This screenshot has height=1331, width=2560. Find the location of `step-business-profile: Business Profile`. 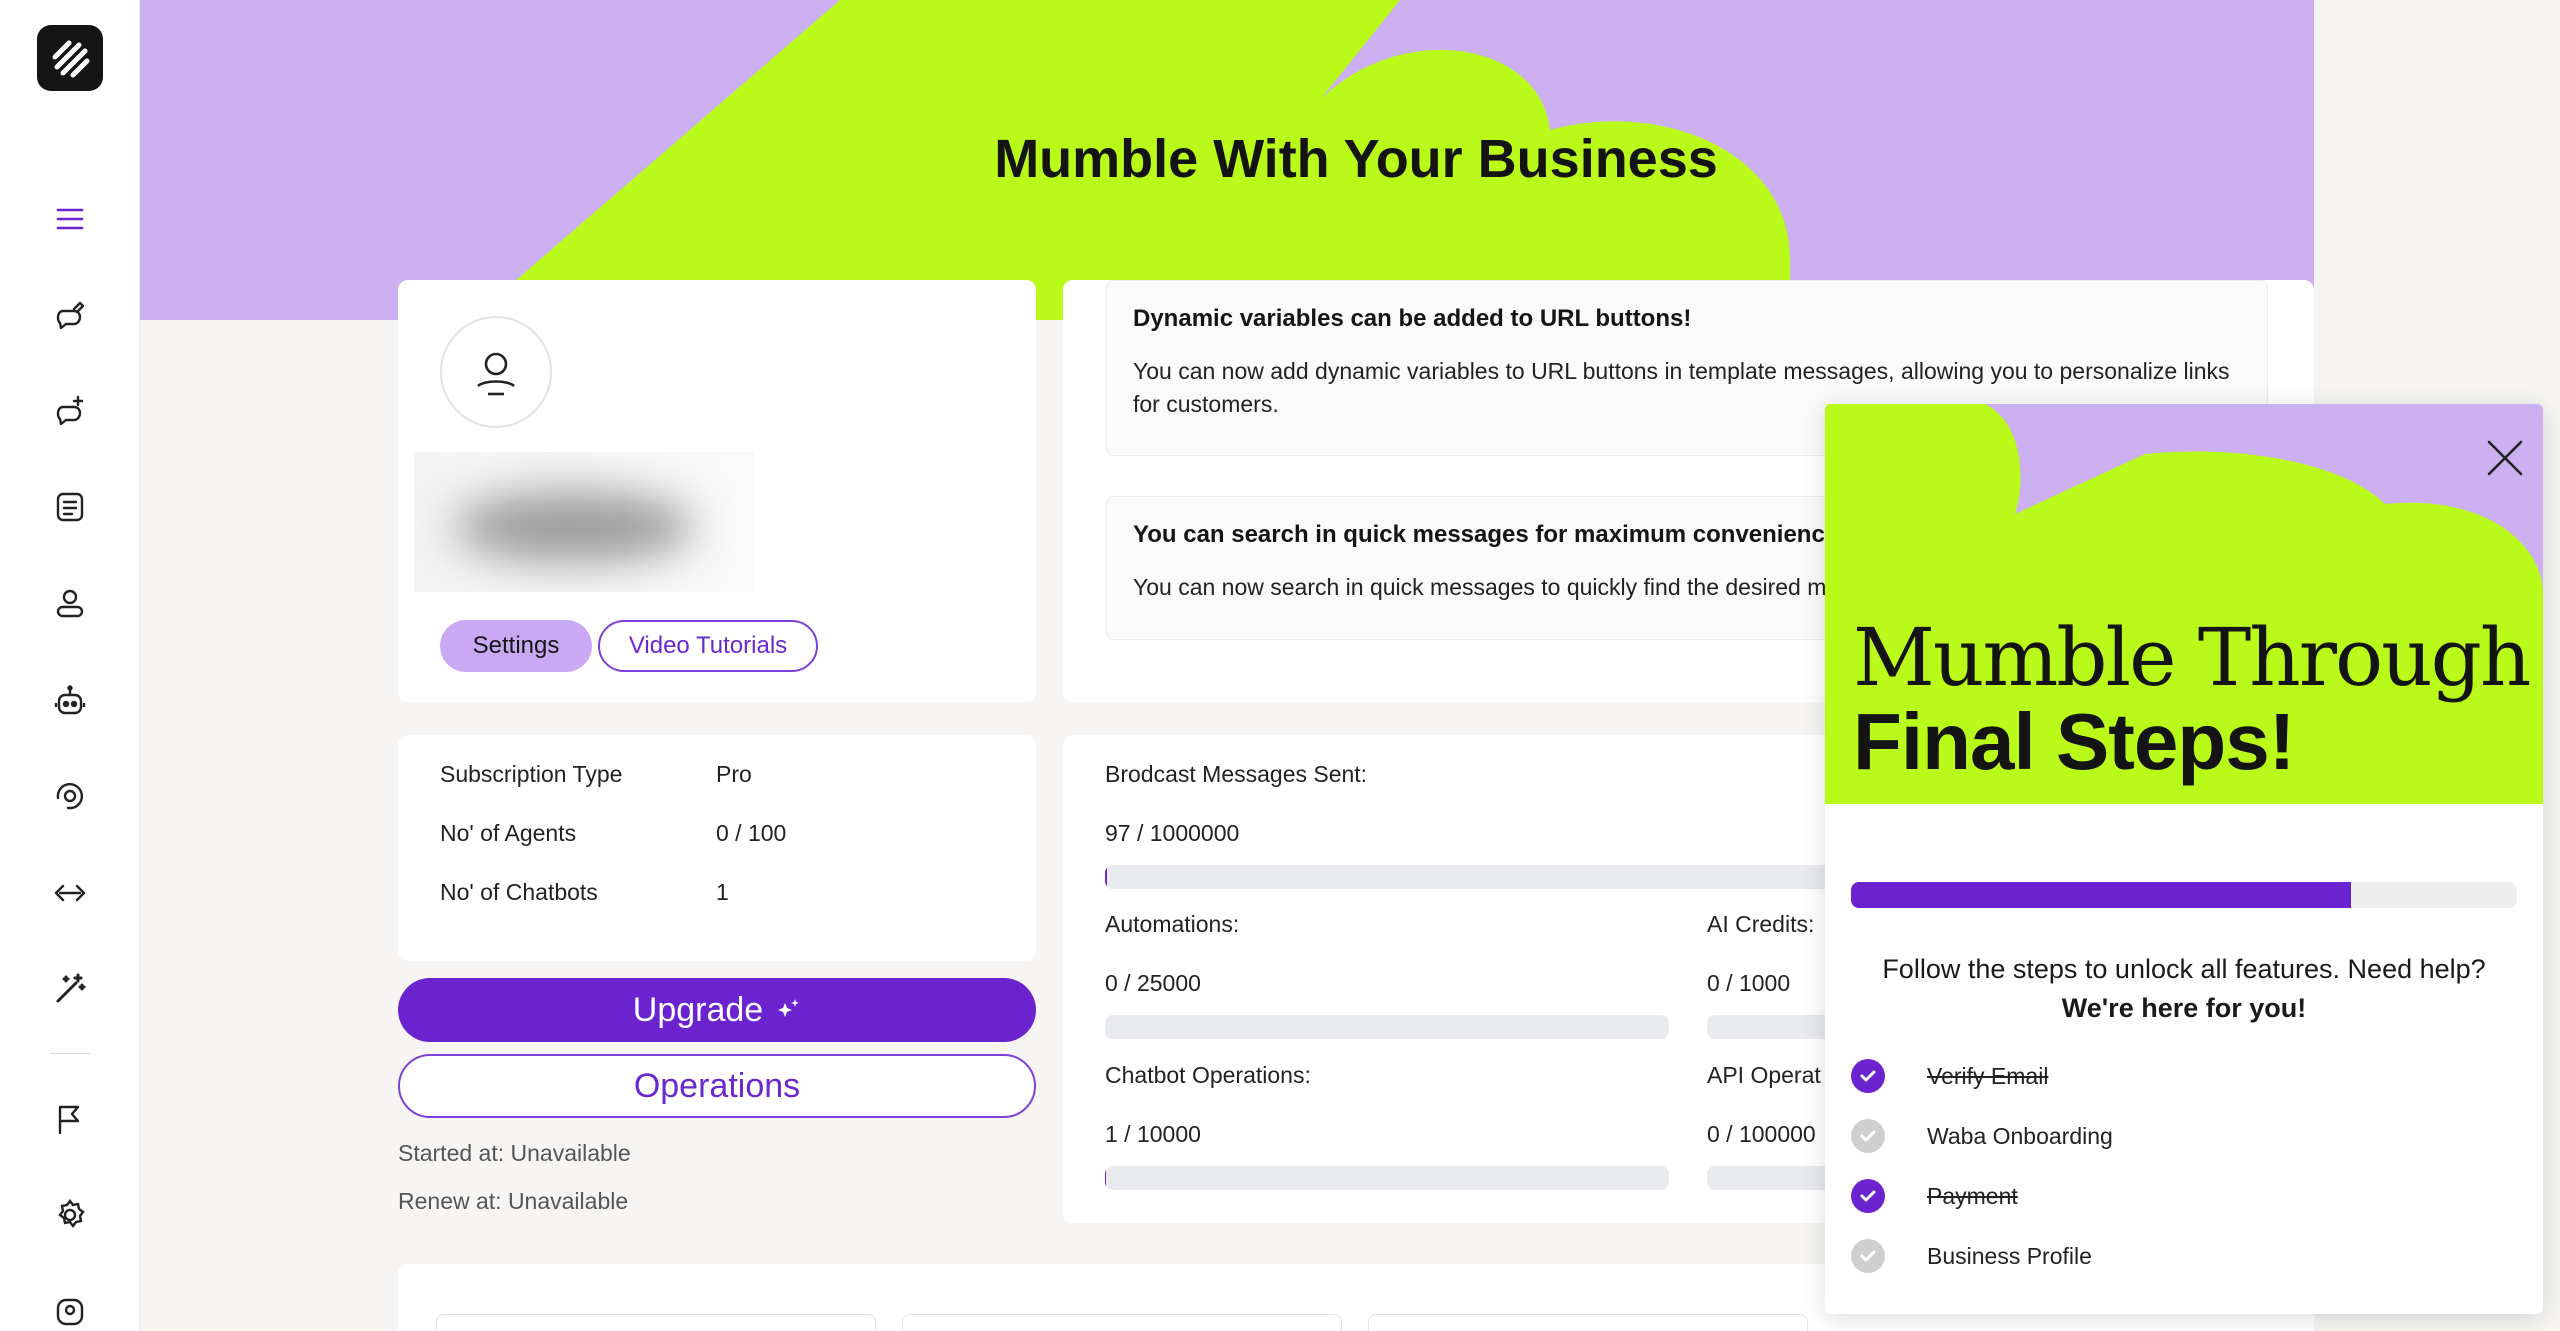

step-business-profile: Business Profile is located at coordinates (1971, 1256).